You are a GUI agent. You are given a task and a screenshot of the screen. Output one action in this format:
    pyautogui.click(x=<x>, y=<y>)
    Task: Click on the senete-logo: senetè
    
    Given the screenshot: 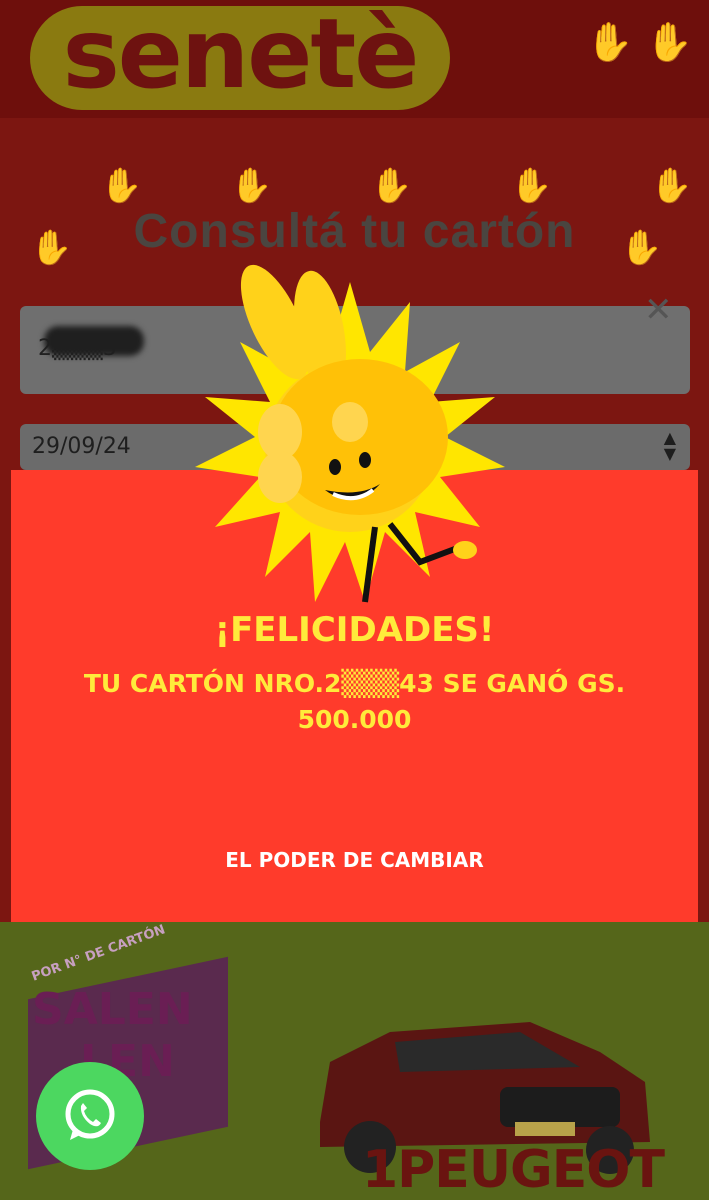 What is the action you would take?
    pyautogui.click(x=240, y=58)
    